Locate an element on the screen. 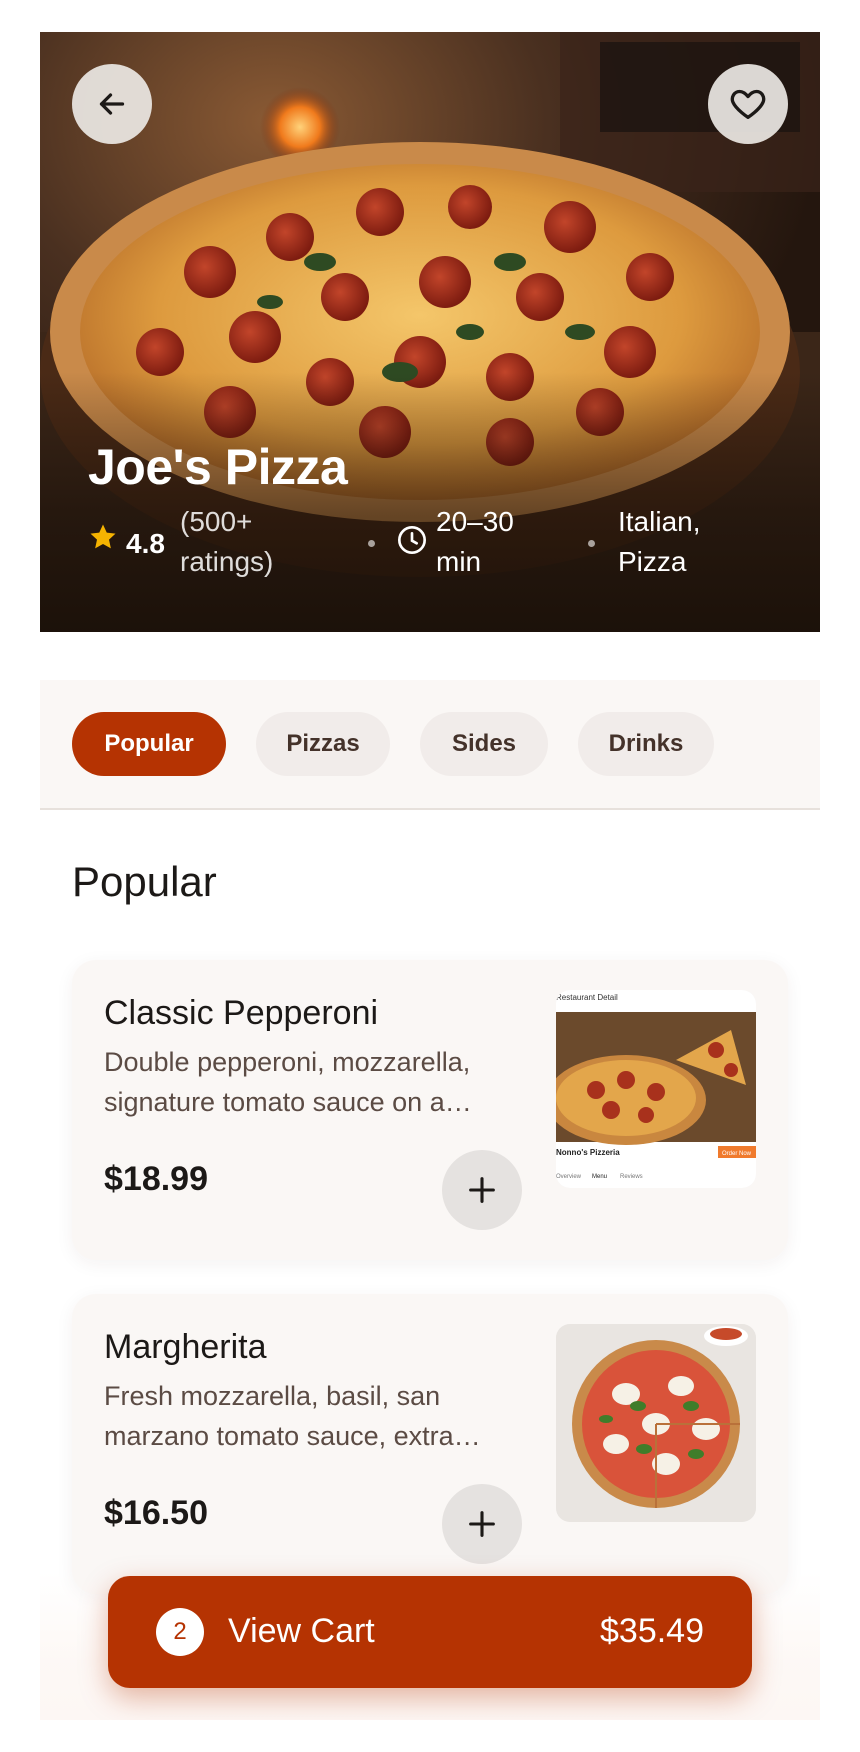 Image resolution: width=860 pixels, height=1752 pixels. restaurant-name: Joe's Pizza is located at coordinates (218, 467).